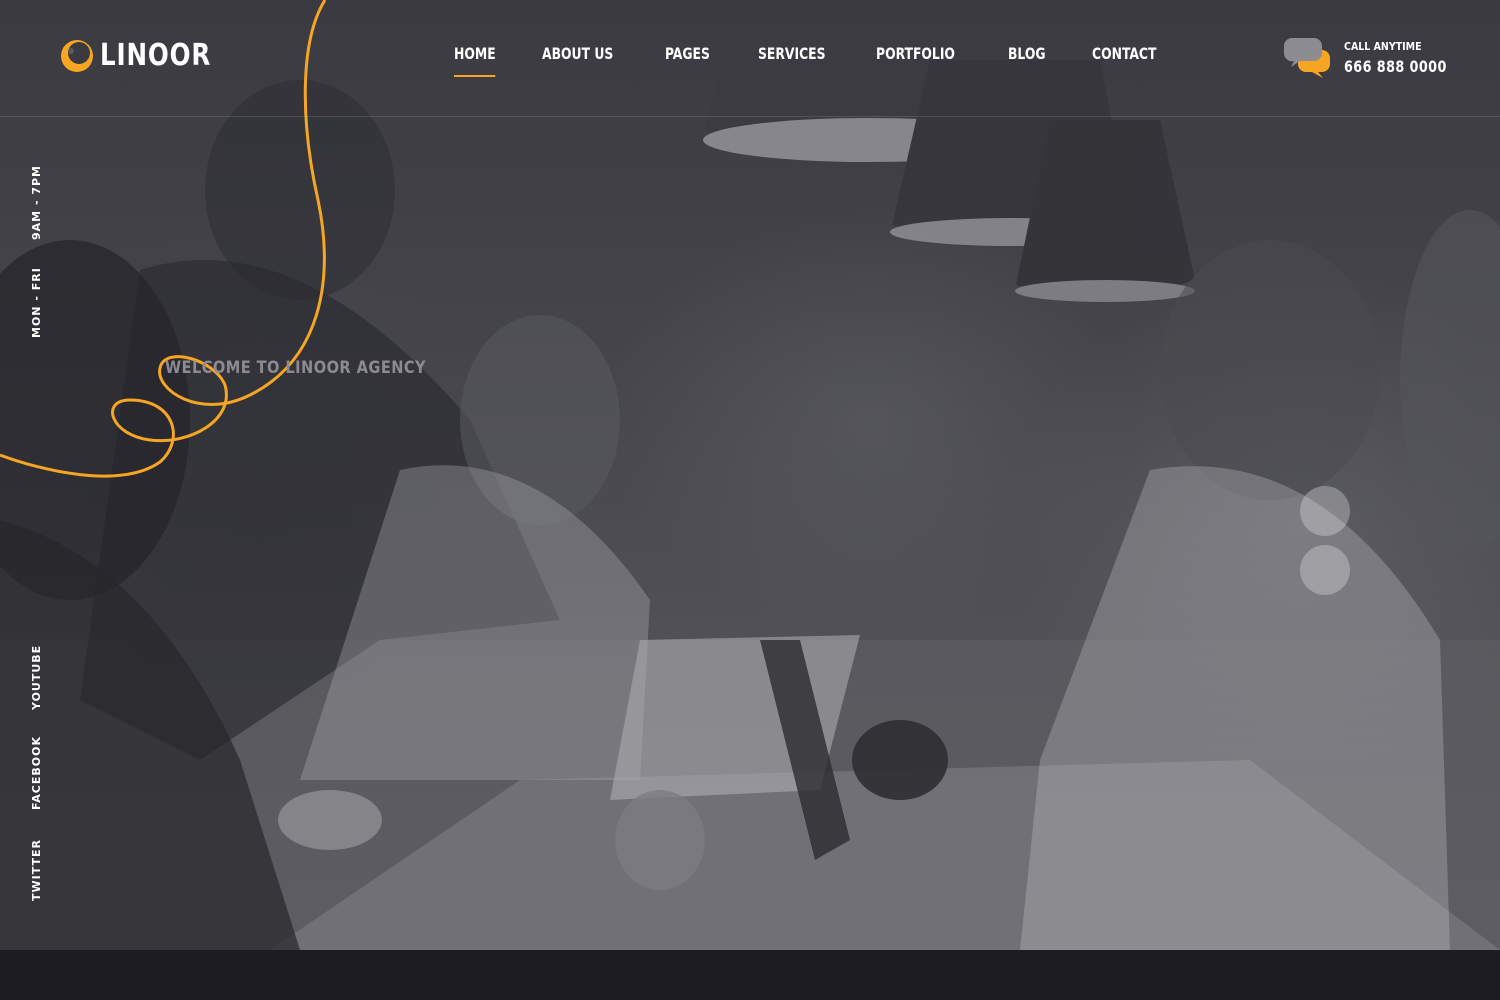 This screenshot has width=1500, height=1000. What do you see at coordinates (1395, 66) in the screenshot?
I see `phone-number: 666 888 0000` at bounding box center [1395, 66].